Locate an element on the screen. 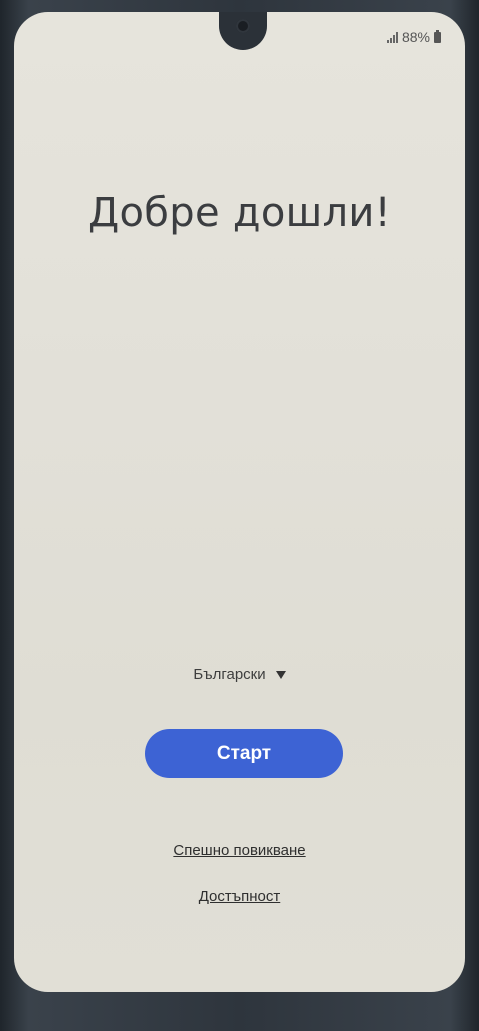 Image resolution: width=479 pixels, height=1031 pixels. welcome-title: Добре дошли! is located at coordinates (239, 213).